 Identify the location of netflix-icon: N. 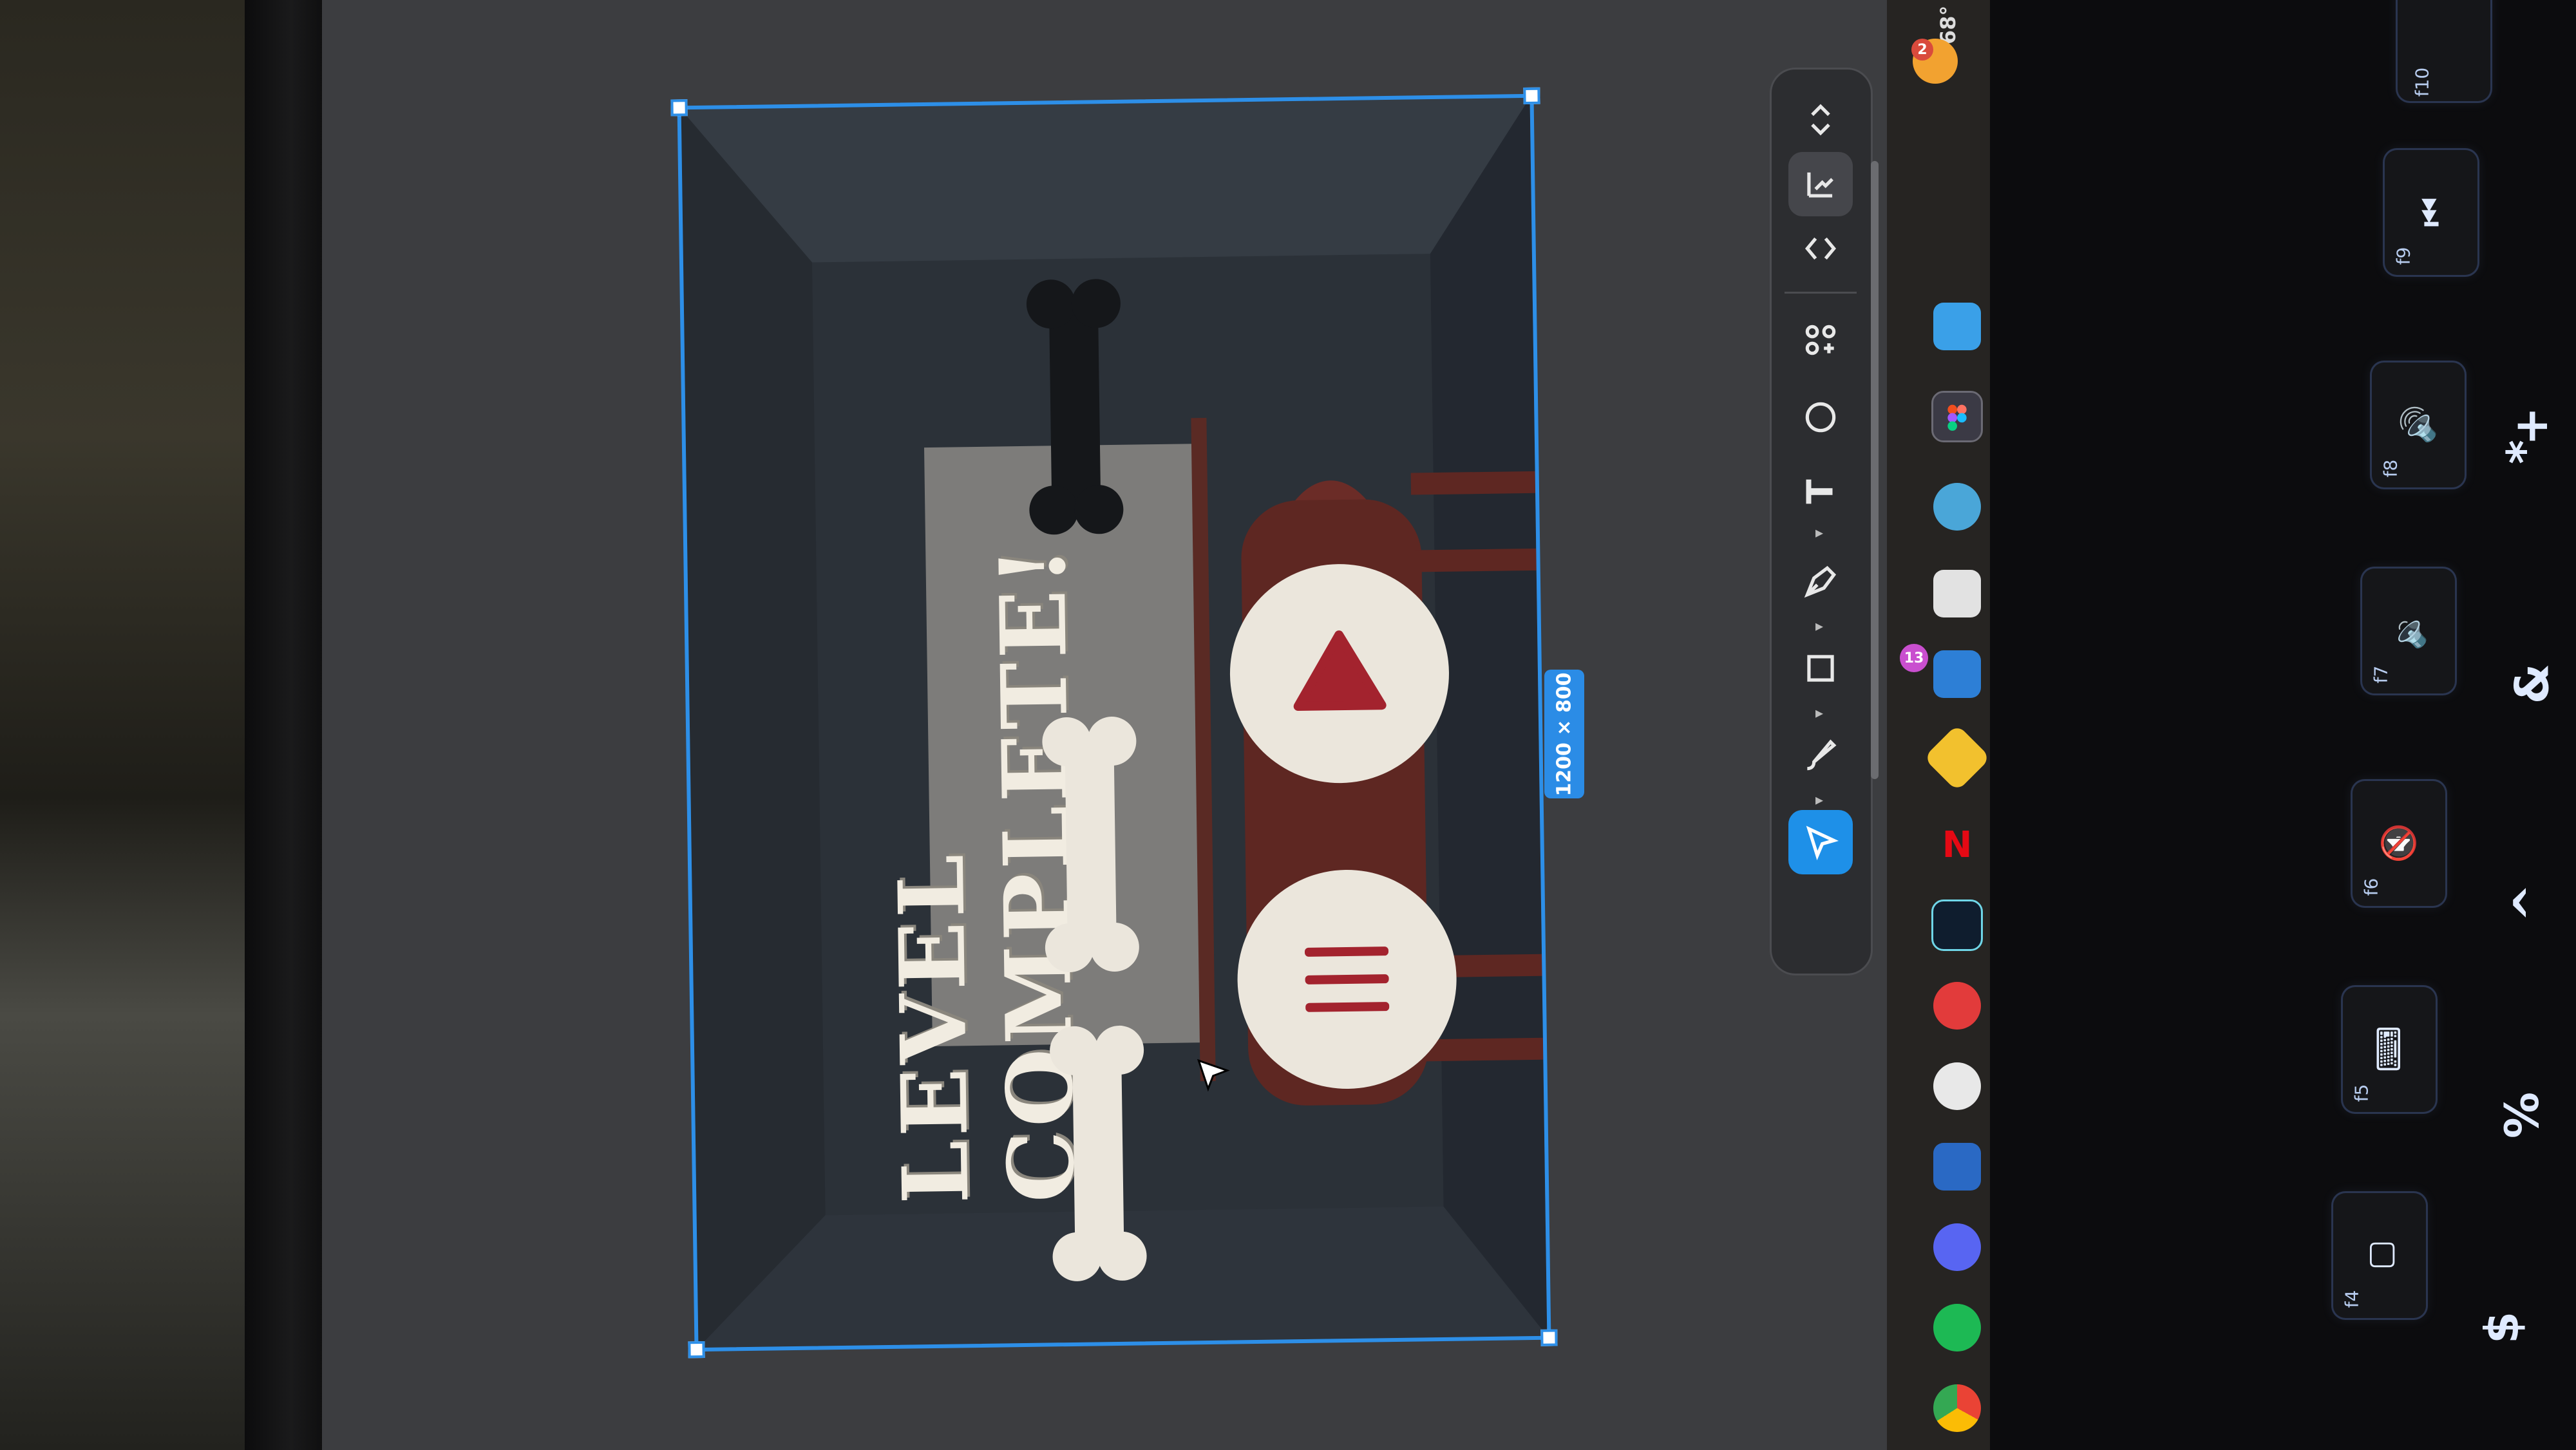
(1957, 845).